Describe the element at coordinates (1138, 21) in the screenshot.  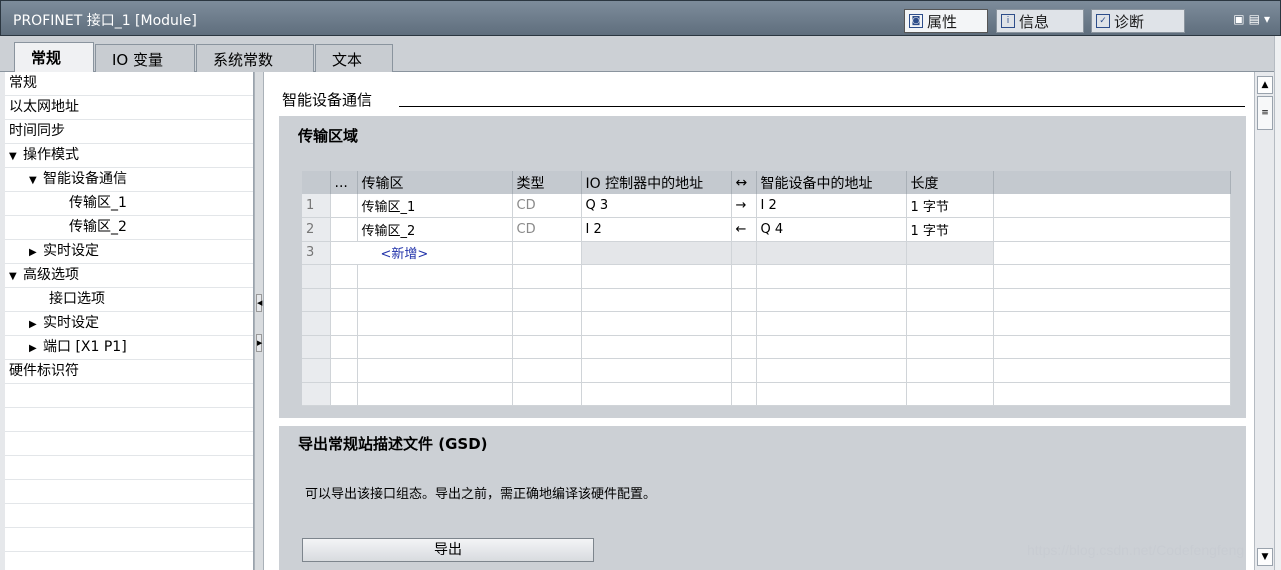
I see `tab-diagnostics: ✓ 诊断` at that location.